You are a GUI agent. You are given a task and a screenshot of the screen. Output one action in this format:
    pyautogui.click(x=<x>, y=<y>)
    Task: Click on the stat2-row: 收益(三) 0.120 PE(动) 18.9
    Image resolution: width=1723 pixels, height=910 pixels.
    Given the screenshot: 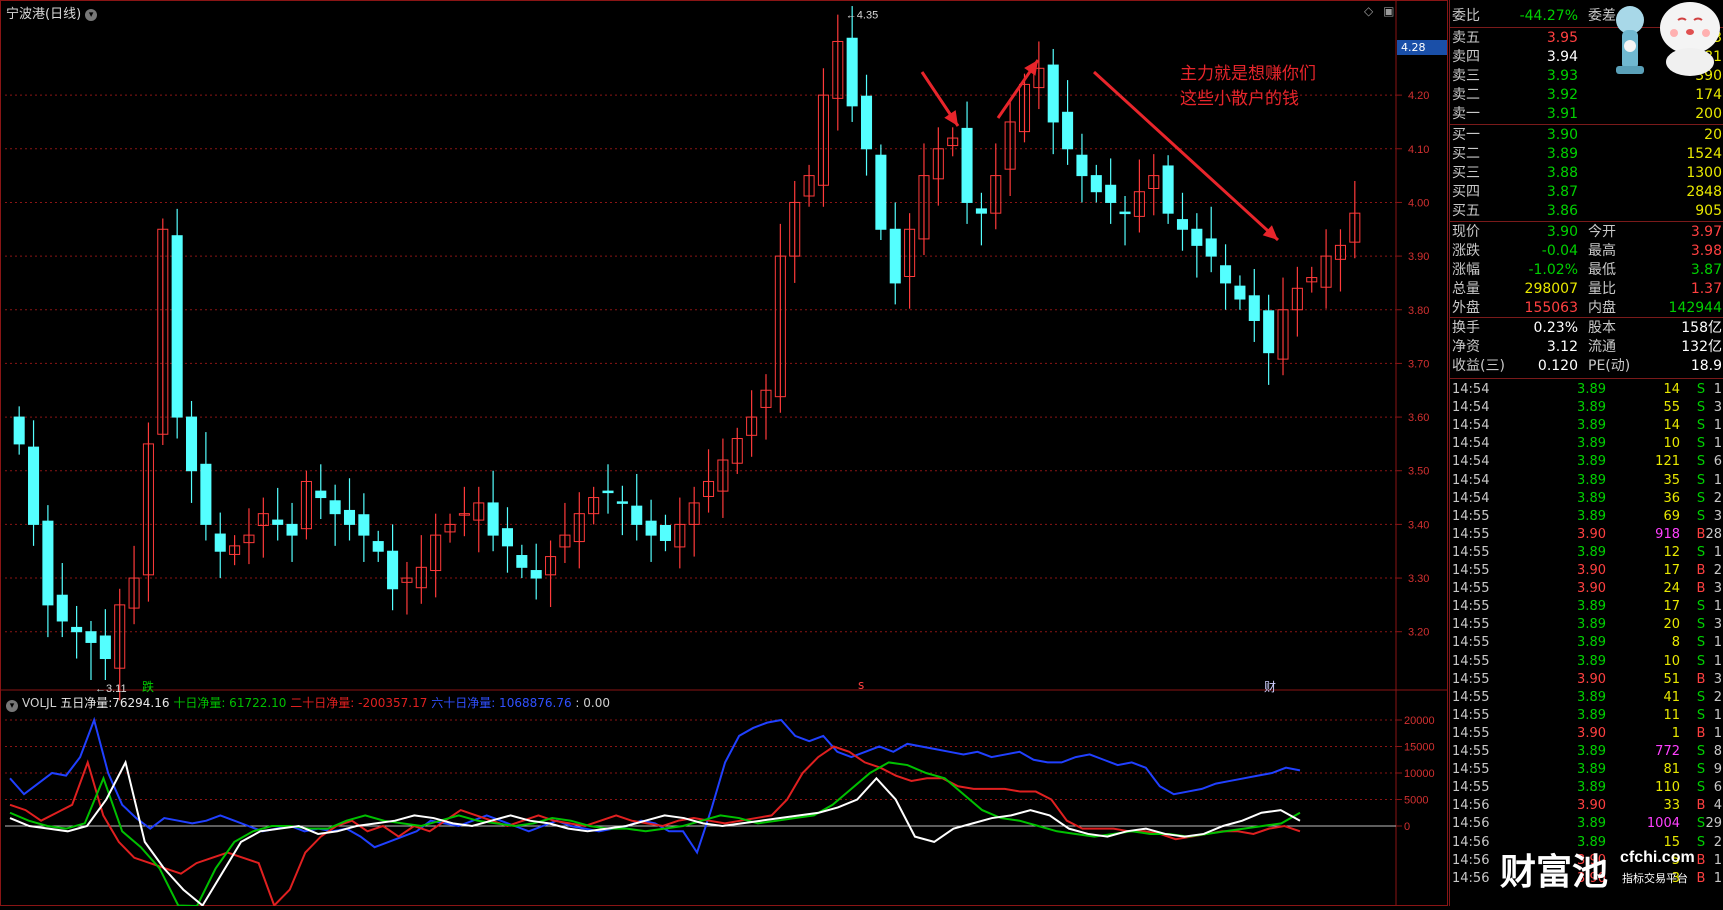 What is the action you would take?
    pyautogui.click(x=1586, y=366)
    